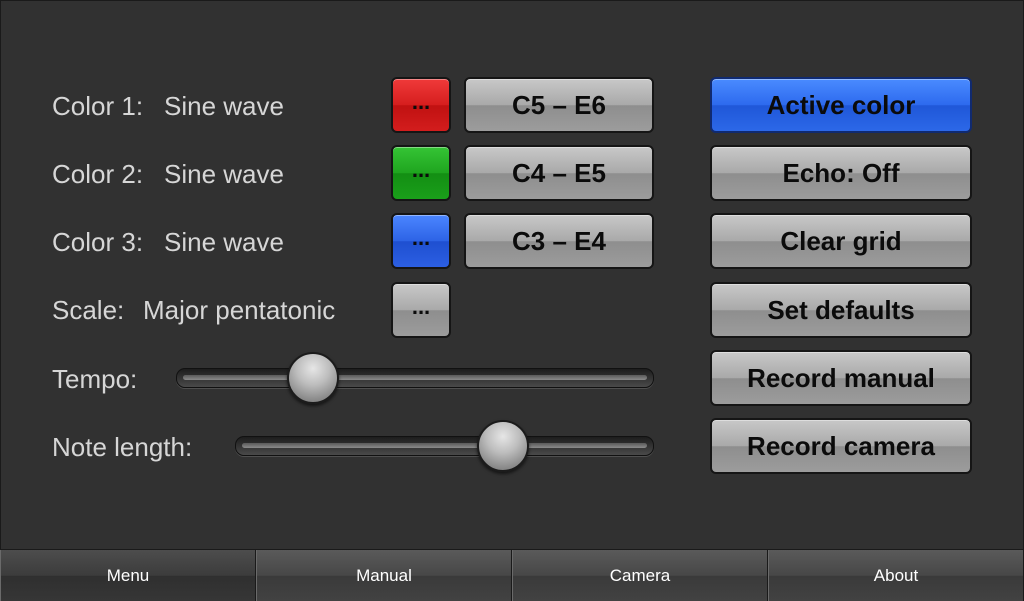 The height and width of the screenshot is (601, 1024). What do you see at coordinates (559, 105) in the screenshot?
I see `color-1-range-button: C5 – E6` at bounding box center [559, 105].